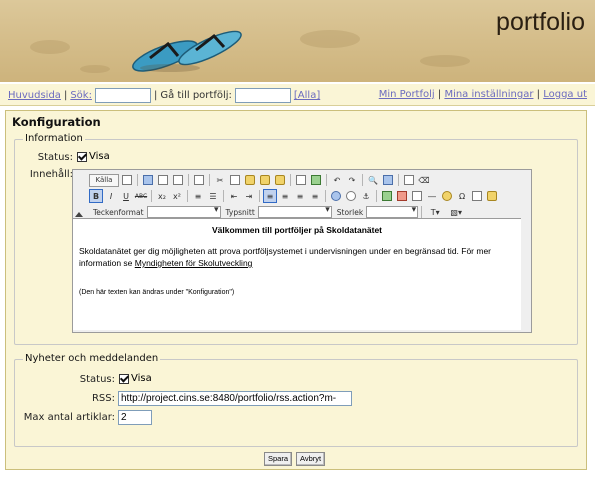 Image resolution: width=595 pixels, height=480 pixels. Describe the element at coordinates (97, 379) in the screenshot. I see `news-status-label: Status:` at that location.